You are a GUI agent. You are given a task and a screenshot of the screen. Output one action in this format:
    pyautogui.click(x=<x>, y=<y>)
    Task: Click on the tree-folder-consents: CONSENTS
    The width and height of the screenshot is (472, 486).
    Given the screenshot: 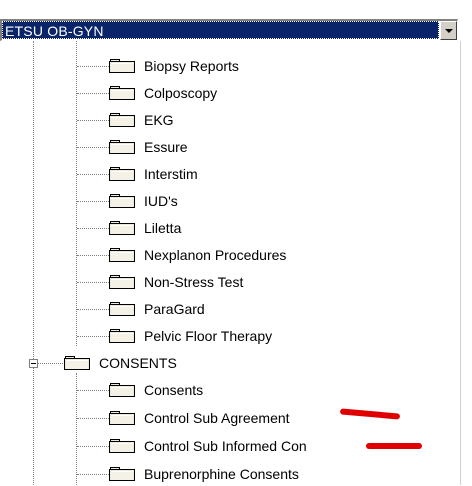 What is the action you would take?
    pyautogui.click(x=120, y=363)
    